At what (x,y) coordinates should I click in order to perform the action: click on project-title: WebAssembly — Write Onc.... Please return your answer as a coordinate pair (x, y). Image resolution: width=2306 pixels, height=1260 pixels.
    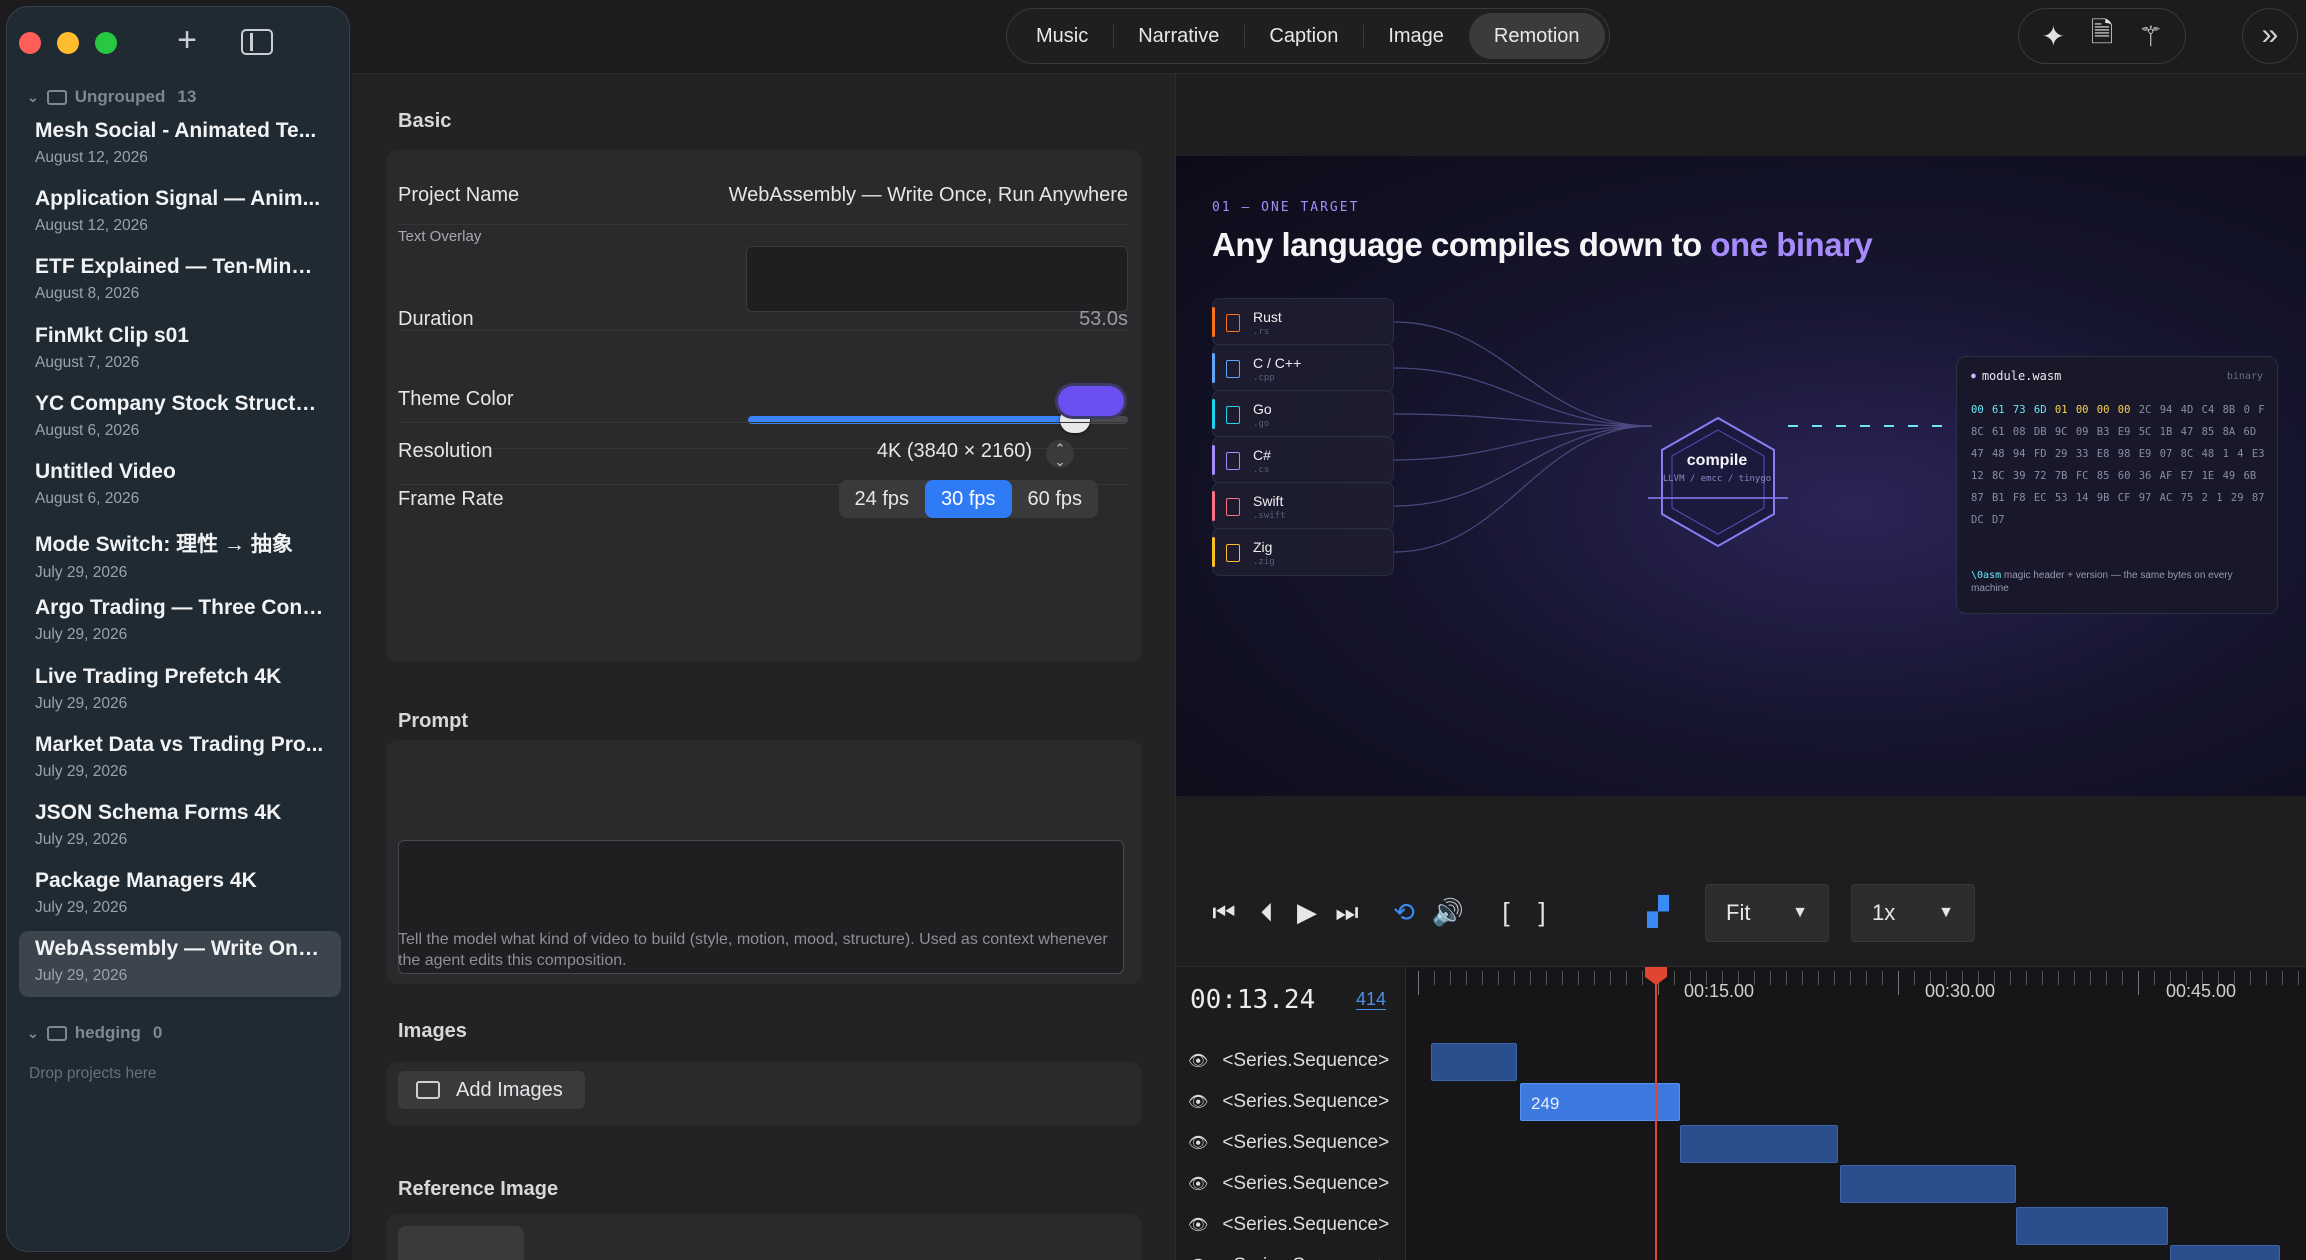
    Looking at the image, I should click on (180, 948).